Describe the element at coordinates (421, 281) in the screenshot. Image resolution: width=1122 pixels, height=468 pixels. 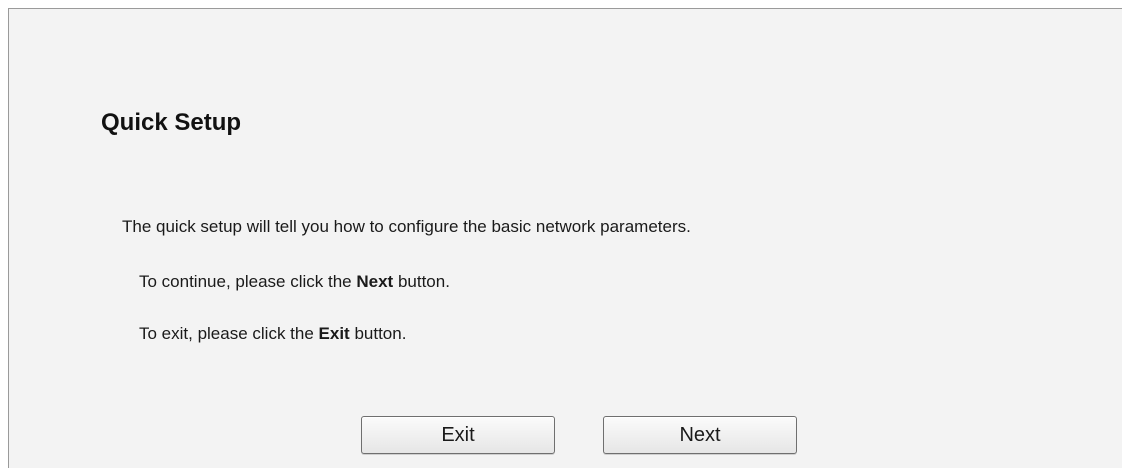
I see `continue-suffix: button.` at that location.